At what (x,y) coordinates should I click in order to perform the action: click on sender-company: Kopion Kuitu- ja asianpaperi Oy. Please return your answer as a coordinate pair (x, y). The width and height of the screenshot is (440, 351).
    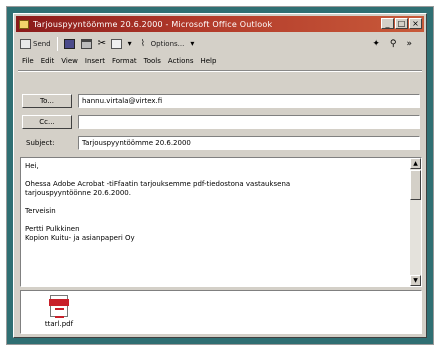
    Looking at the image, I should click on (80, 238).